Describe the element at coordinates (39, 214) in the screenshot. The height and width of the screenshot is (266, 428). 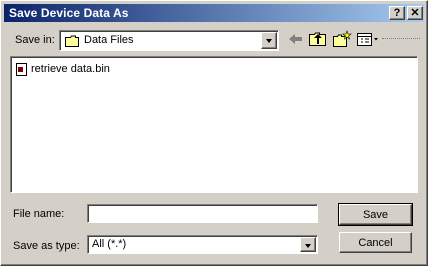
I see `file-name-label: File name:` at that location.